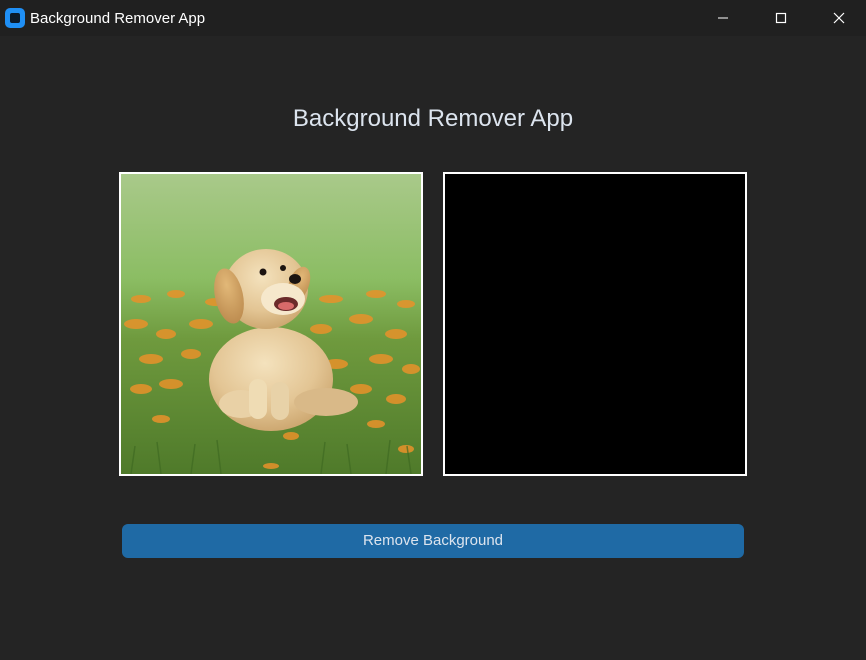 The image size is (866, 660). Describe the element at coordinates (15, 18) in the screenshot. I see `app-logo-icon` at that location.